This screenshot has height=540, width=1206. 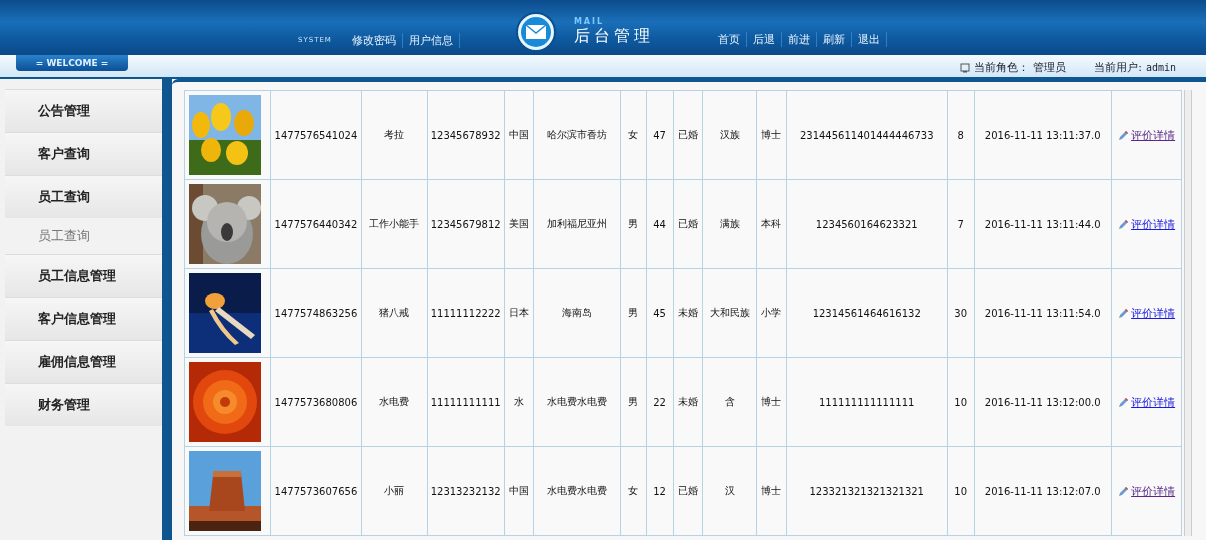 What do you see at coordinates (316, 135) in the screenshot?
I see `table-cell: 1477576541024` at bounding box center [316, 135].